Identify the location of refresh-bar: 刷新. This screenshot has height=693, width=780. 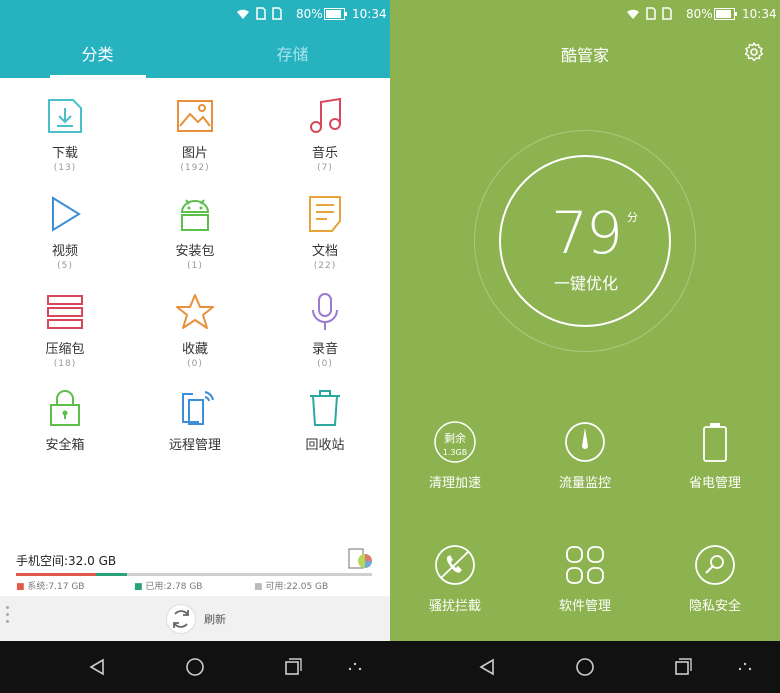
(195, 618).